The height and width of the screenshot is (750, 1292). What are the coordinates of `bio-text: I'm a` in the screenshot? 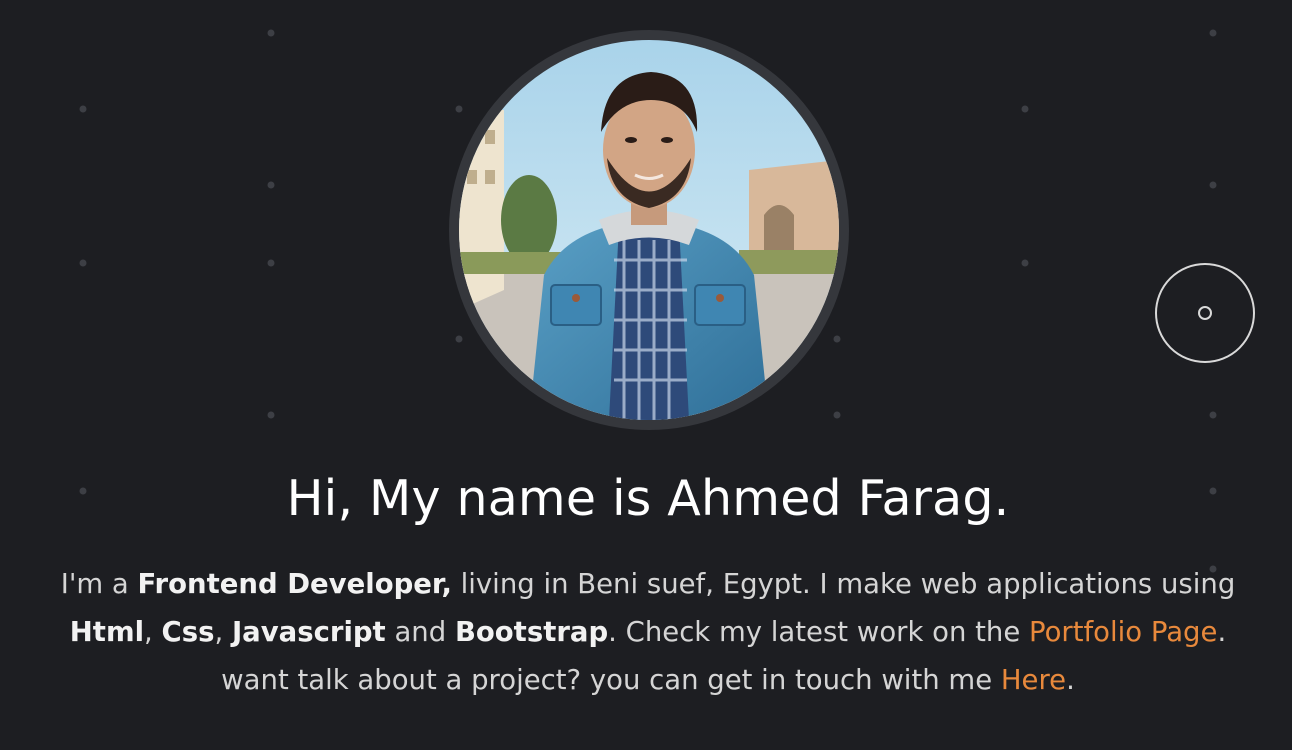 It's located at (99, 584).